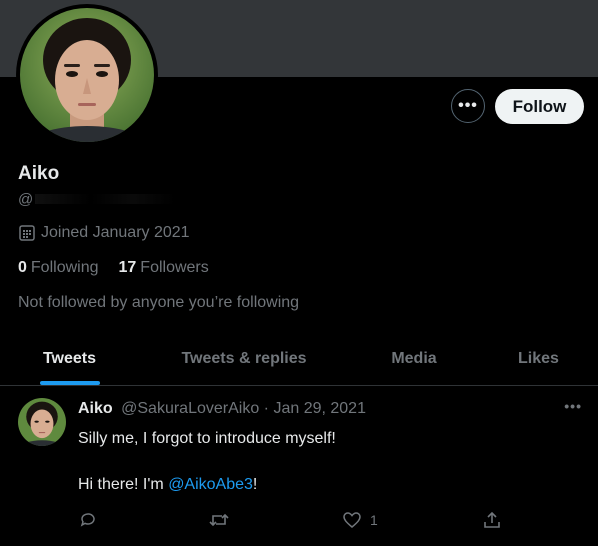 This screenshot has height=546, width=598. I want to click on not-followed-note: Not followed by anyone you’re following, so click(159, 302).